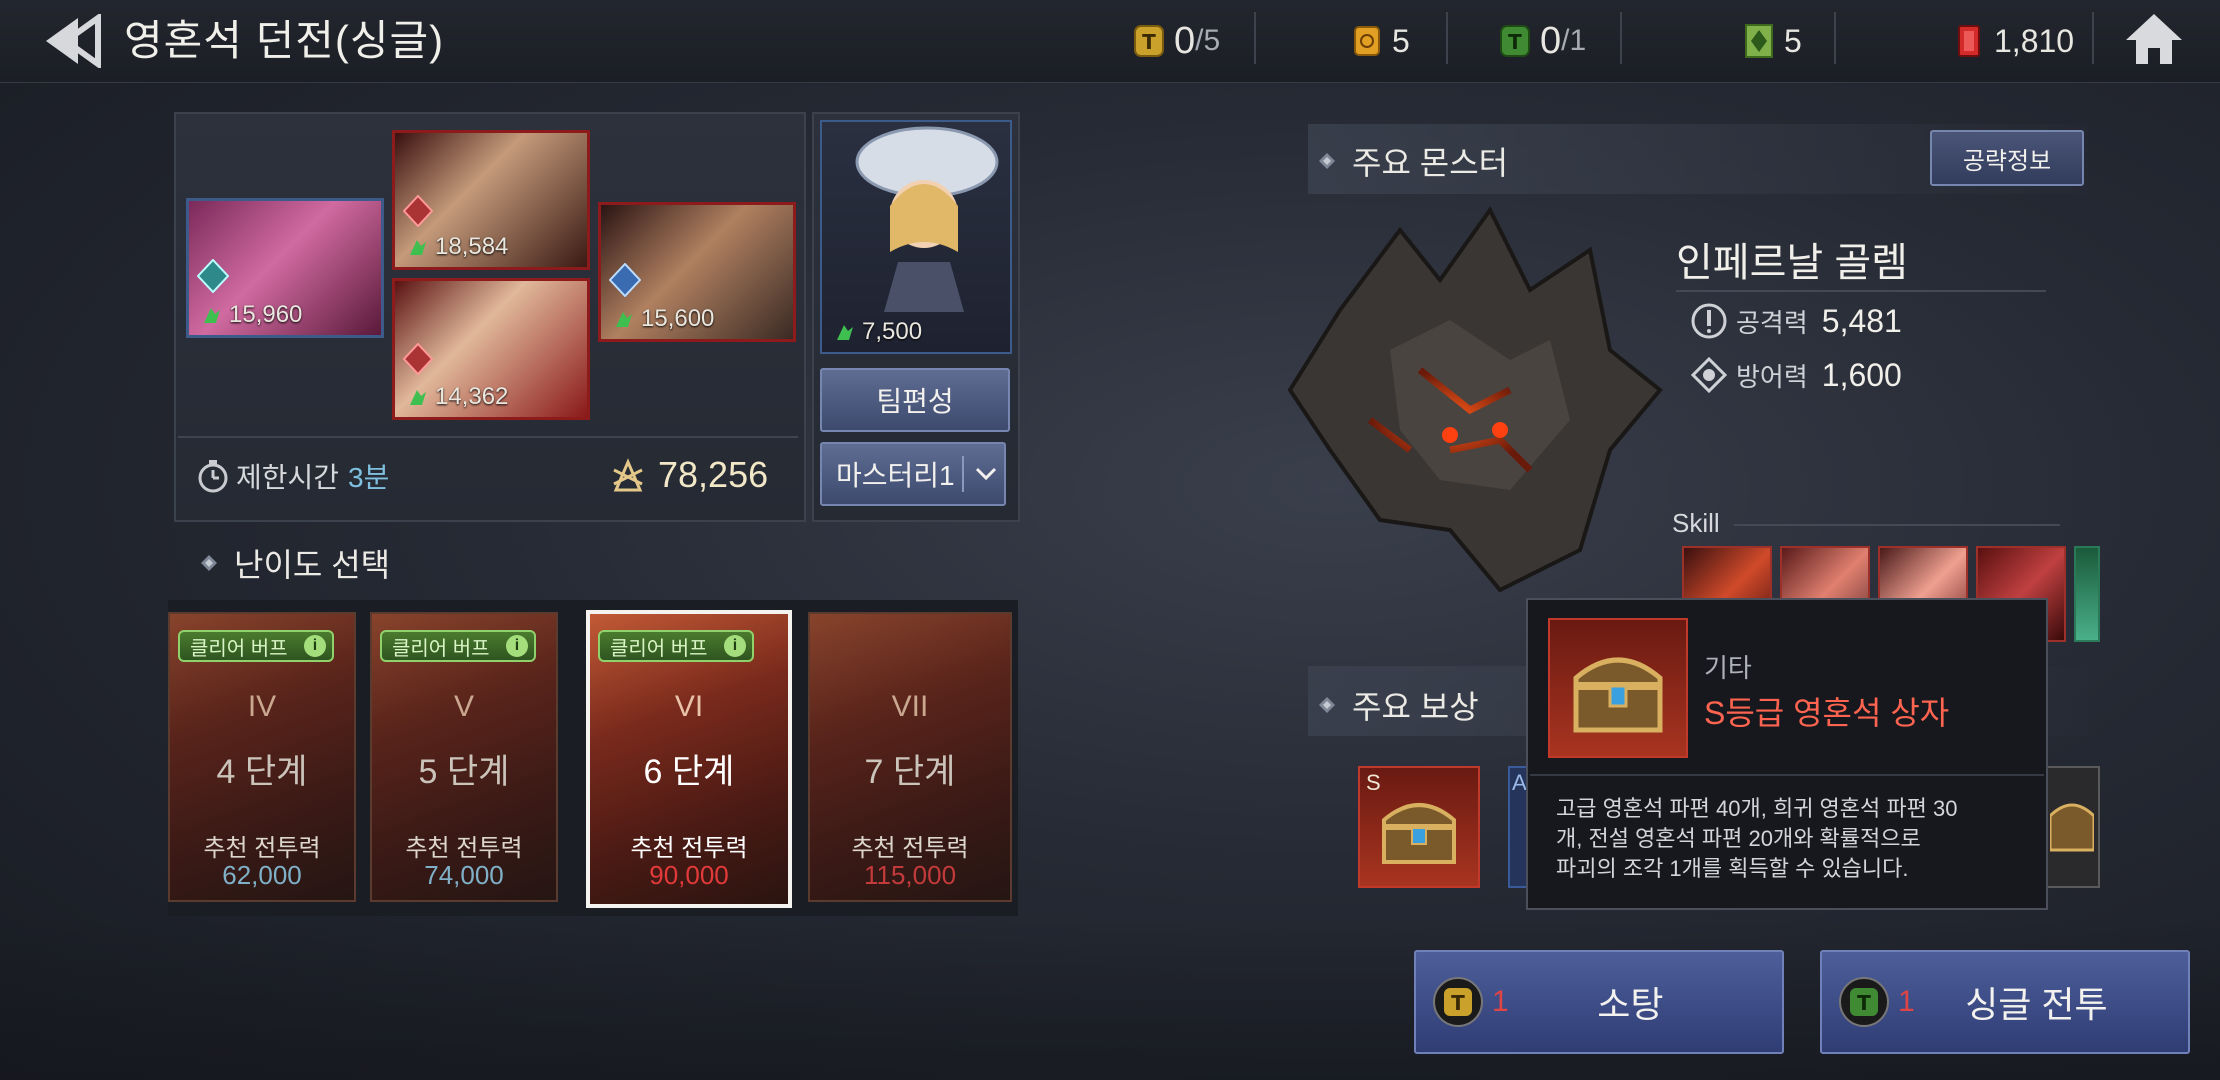 Image resolution: width=2220 pixels, height=1080 pixels. Describe the element at coordinates (1773, 41) in the screenshot. I see `soul-shard-counter: 5` at that location.